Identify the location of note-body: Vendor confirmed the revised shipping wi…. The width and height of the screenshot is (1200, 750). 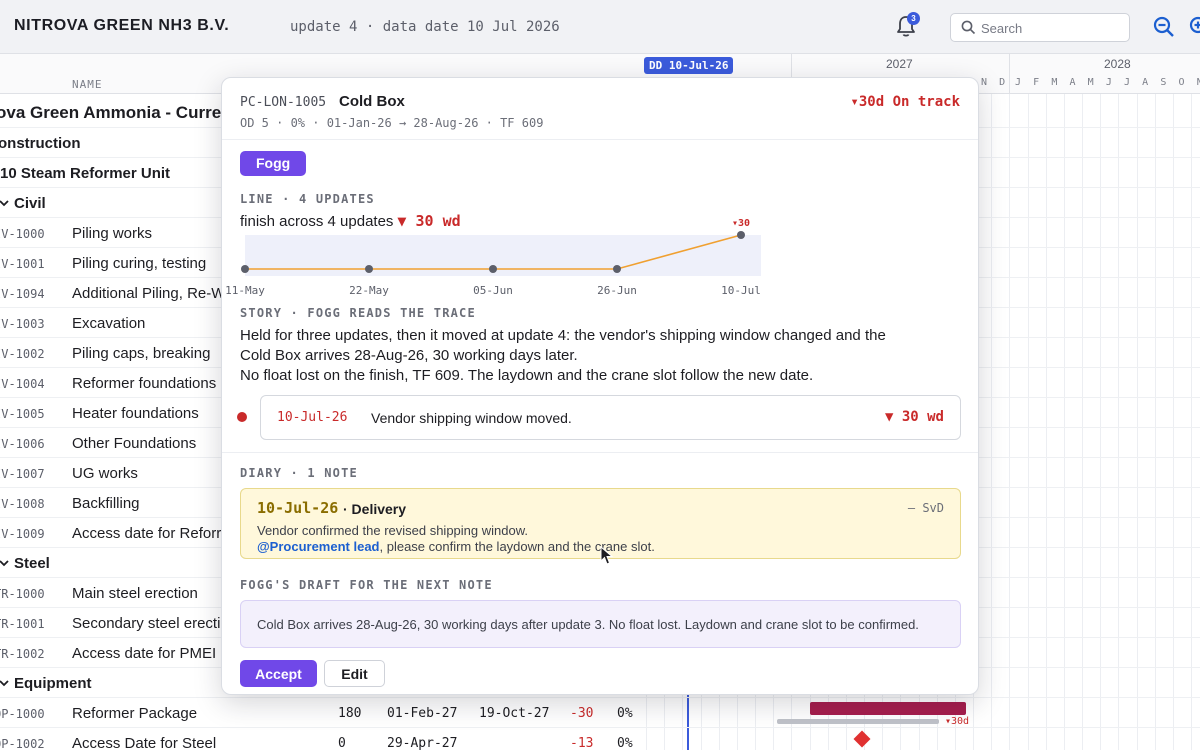
(456, 539).